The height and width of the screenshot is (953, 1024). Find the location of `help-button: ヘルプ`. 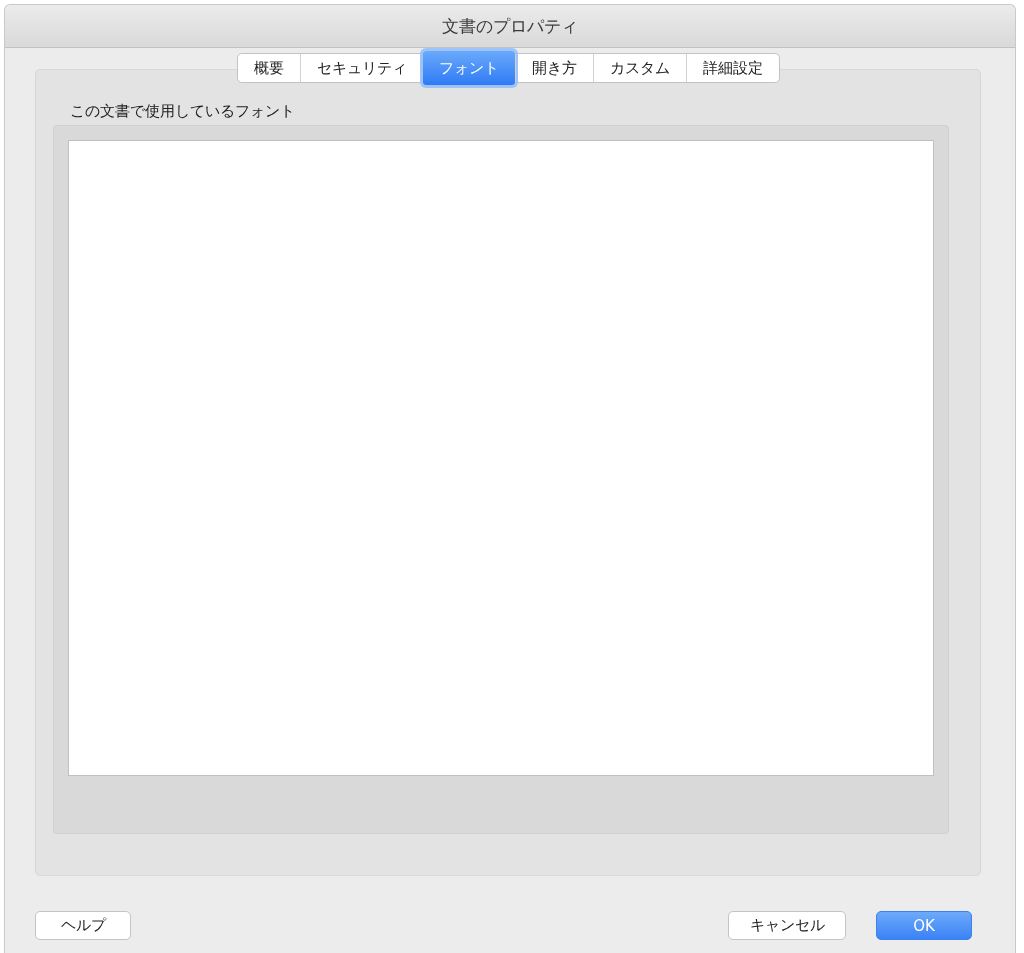

help-button: ヘルプ is located at coordinates (83, 925).